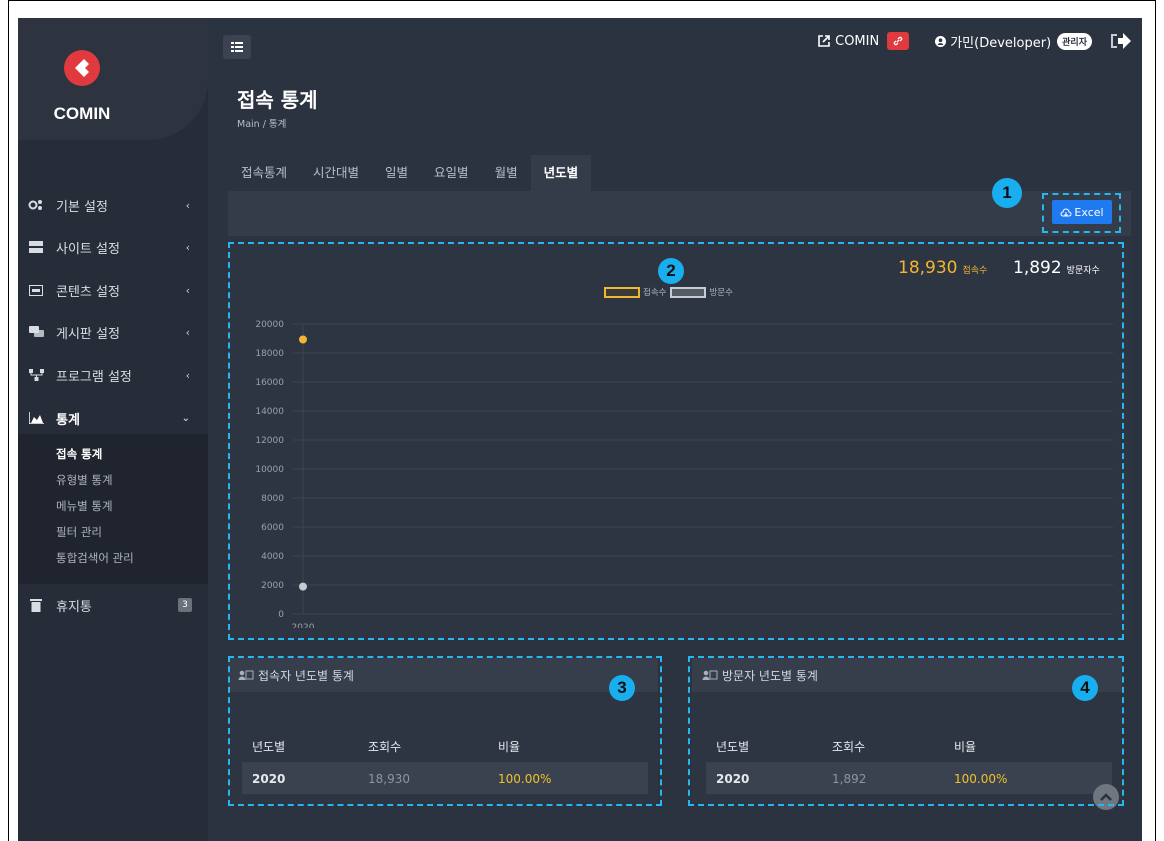 The image size is (1164, 841). I want to click on annotation-marker-4: 4, so click(1085, 688).